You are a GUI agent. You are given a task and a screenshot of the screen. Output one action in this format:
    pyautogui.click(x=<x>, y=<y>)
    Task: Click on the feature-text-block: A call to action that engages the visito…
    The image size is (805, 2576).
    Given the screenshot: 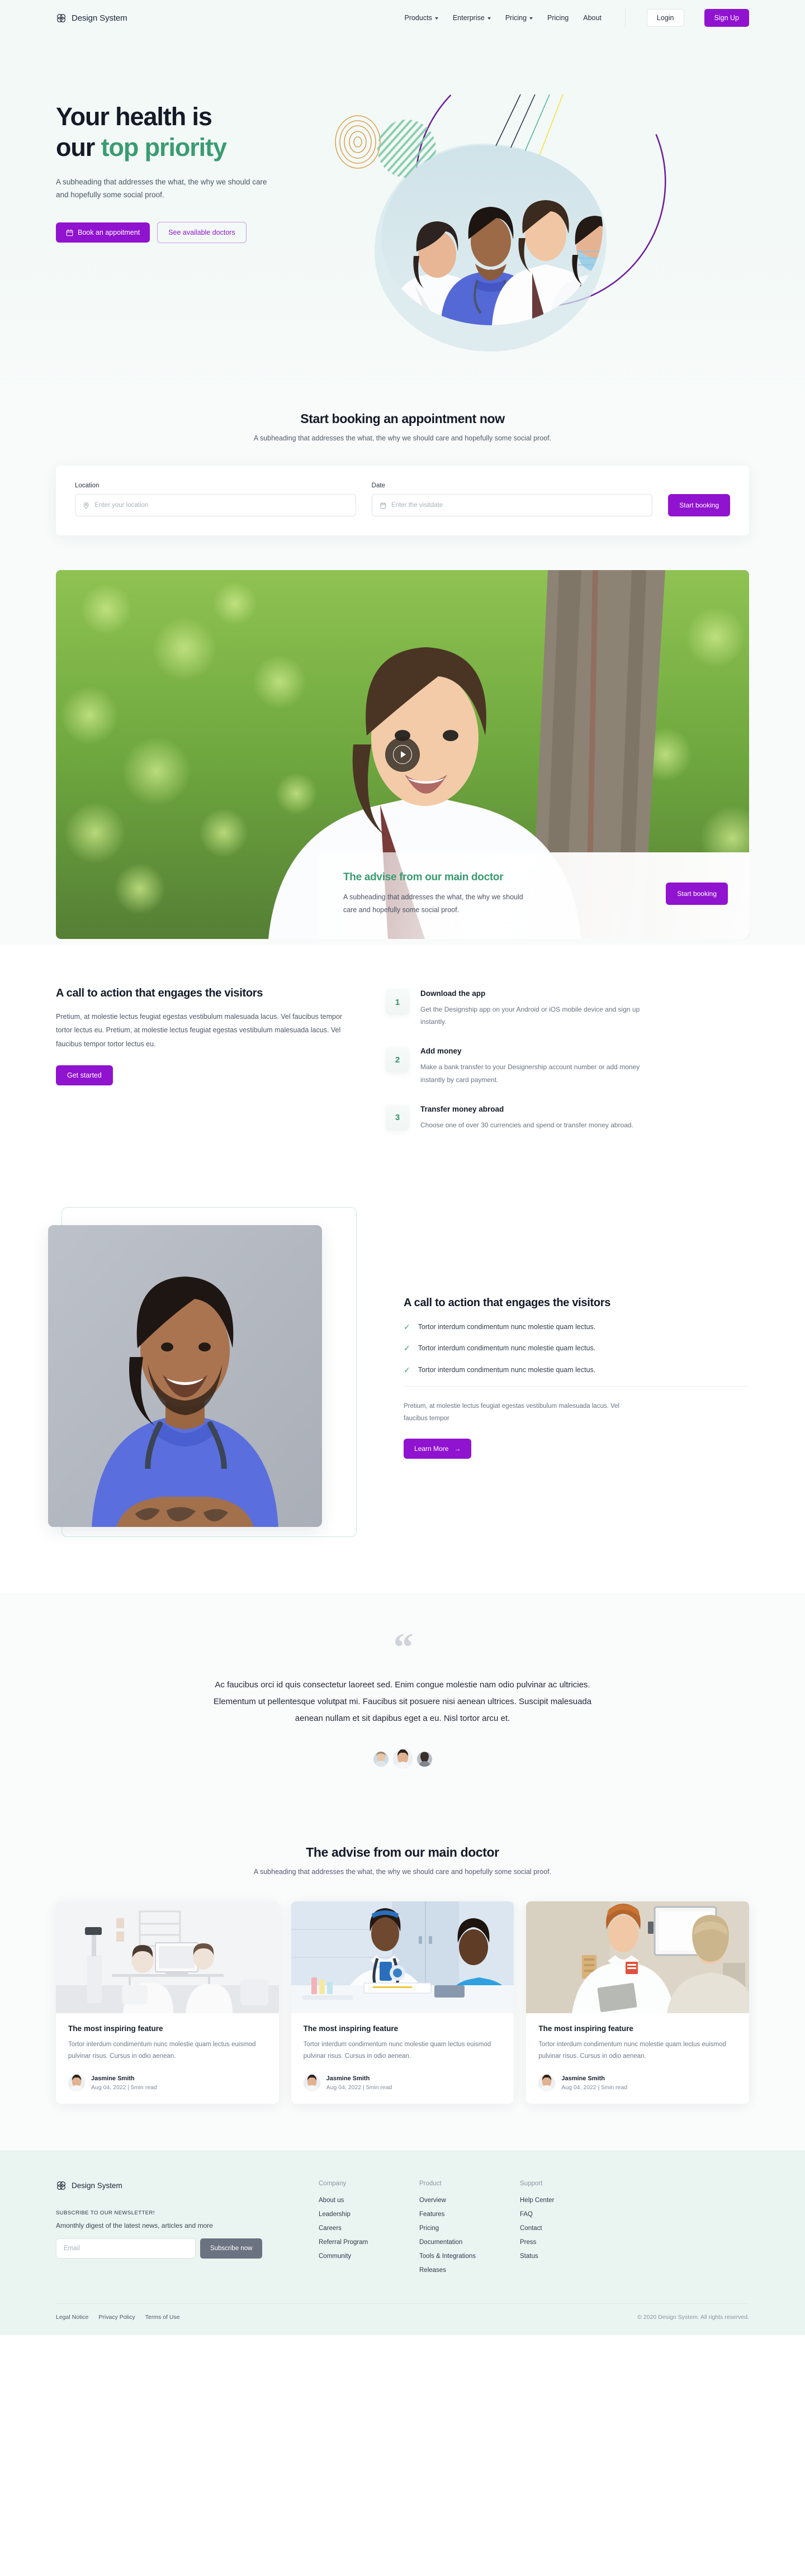 What is the action you would take?
    pyautogui.click(x=577, y=1378)
    